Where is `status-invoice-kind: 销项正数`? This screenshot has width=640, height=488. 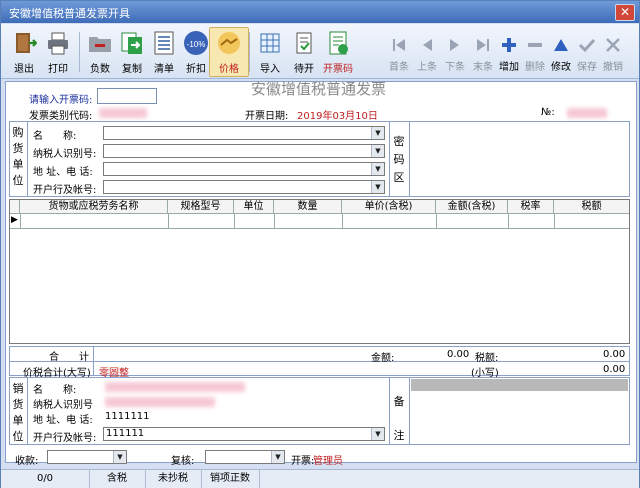 status-invoice-kind: 销项正数 is located at coordinates (230, 479).